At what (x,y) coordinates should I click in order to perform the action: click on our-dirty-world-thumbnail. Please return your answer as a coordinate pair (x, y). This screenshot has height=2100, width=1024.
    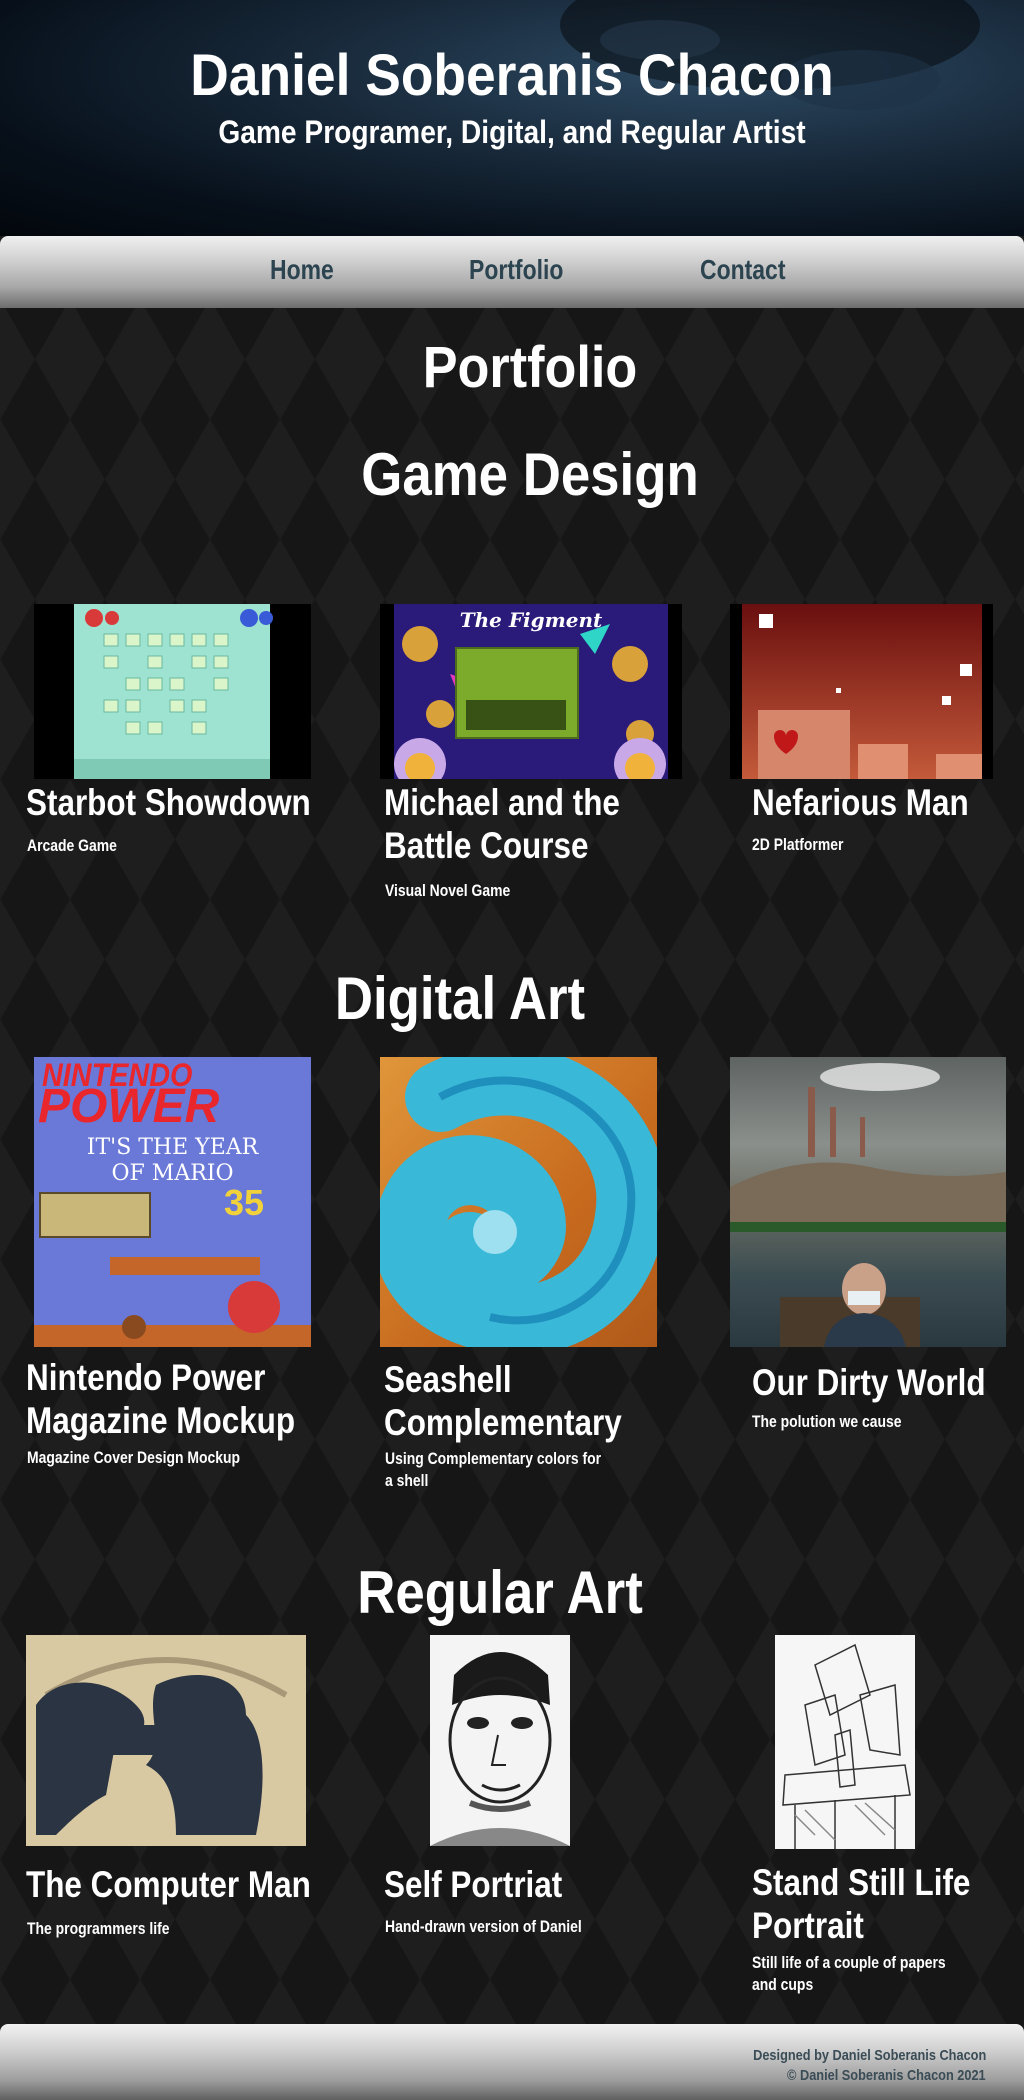
    Looking at the image, I should click on (868, 1202).